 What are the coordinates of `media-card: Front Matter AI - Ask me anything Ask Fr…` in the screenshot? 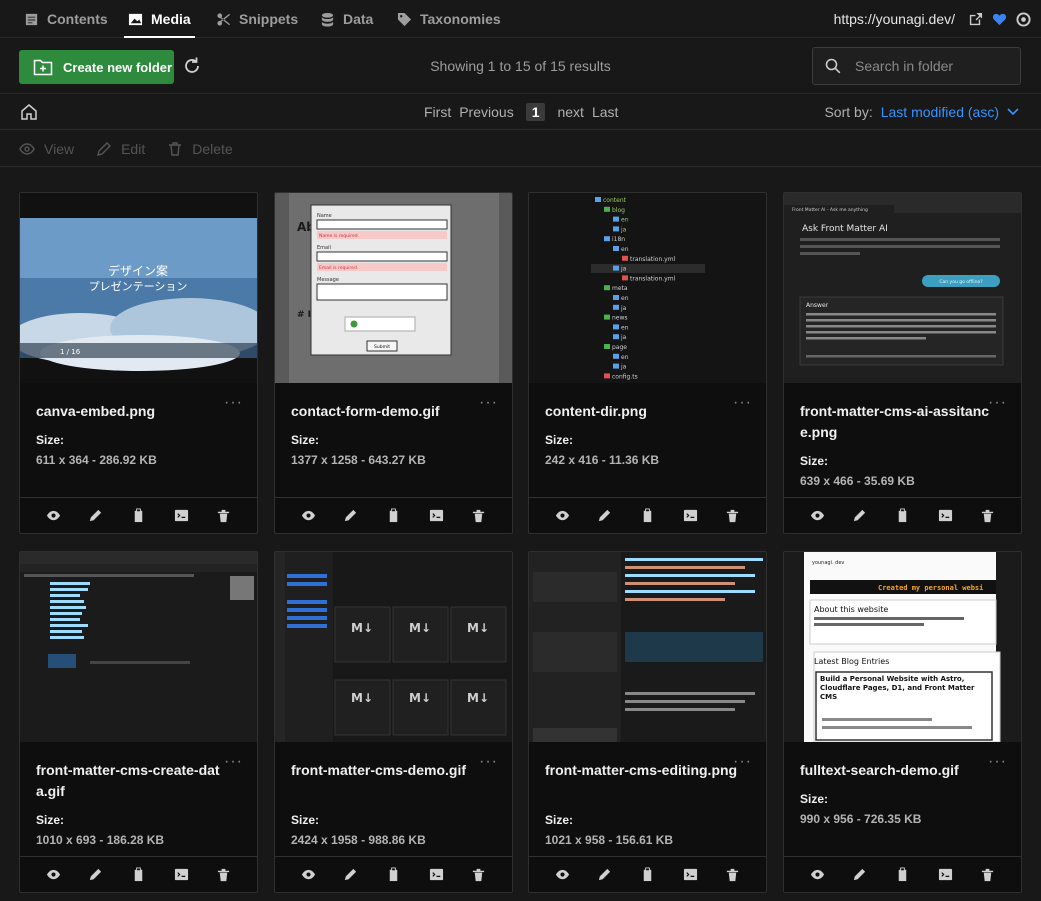 It's located at (902, 363).